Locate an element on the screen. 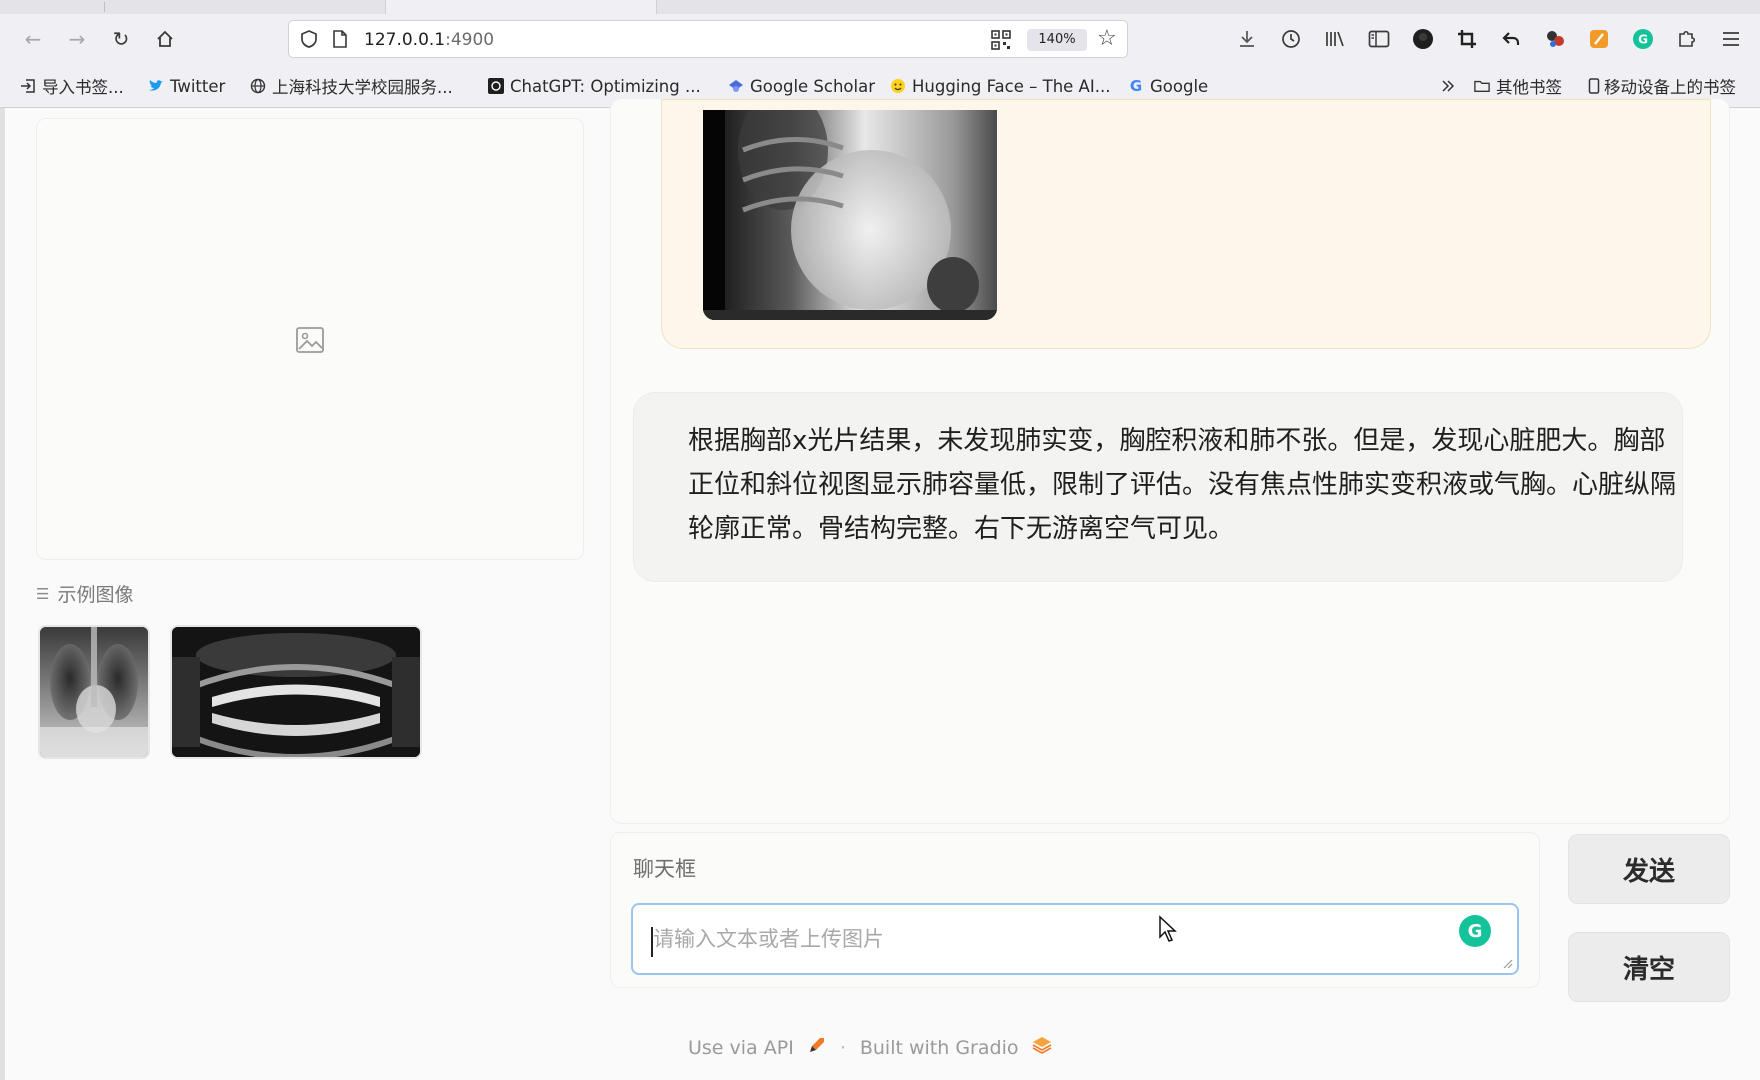  rocket-icon is located at coordinates (817, 1047).